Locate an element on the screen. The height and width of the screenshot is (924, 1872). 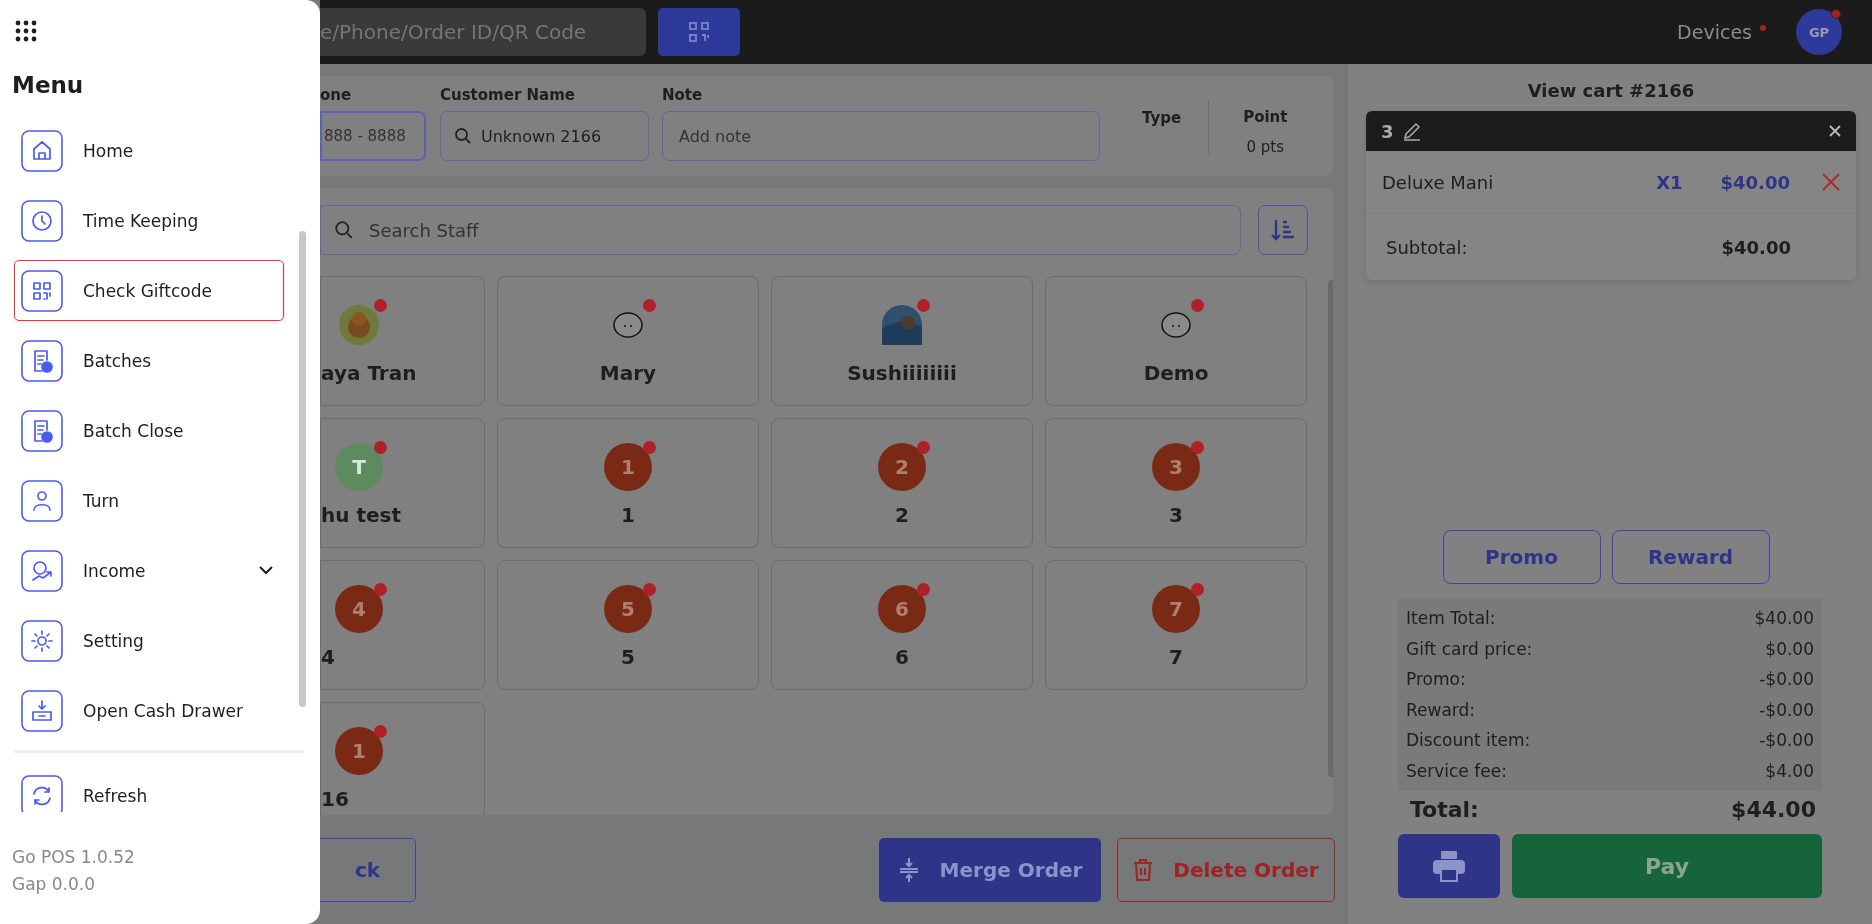
staff-tile: 3 3 is located at coordinates (1176, 483).